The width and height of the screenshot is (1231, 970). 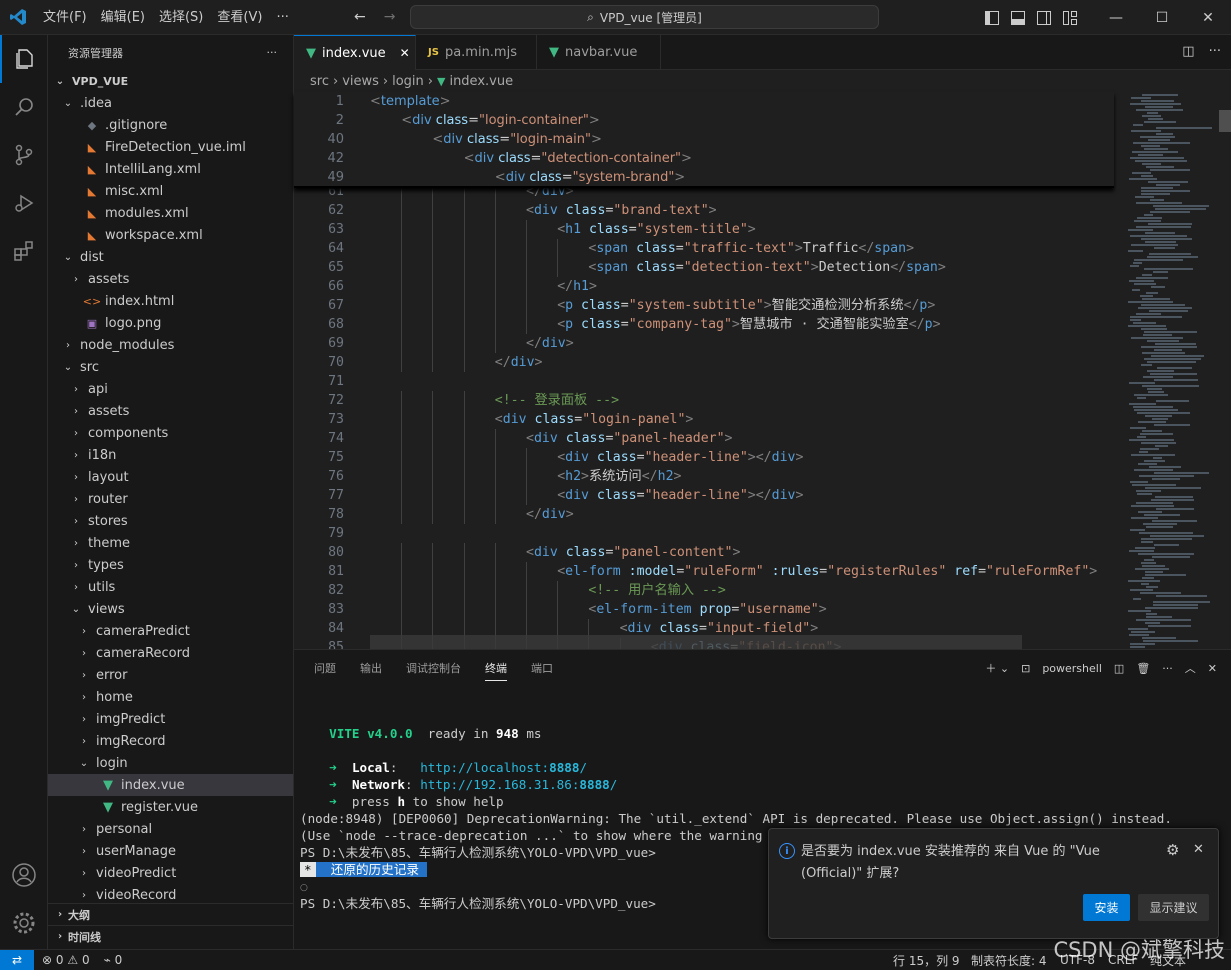 What do you see at coordinates (1188, 51) in the screenshot?
I see `split-editor-icon: ◫` at bounding box center [1188, 51].